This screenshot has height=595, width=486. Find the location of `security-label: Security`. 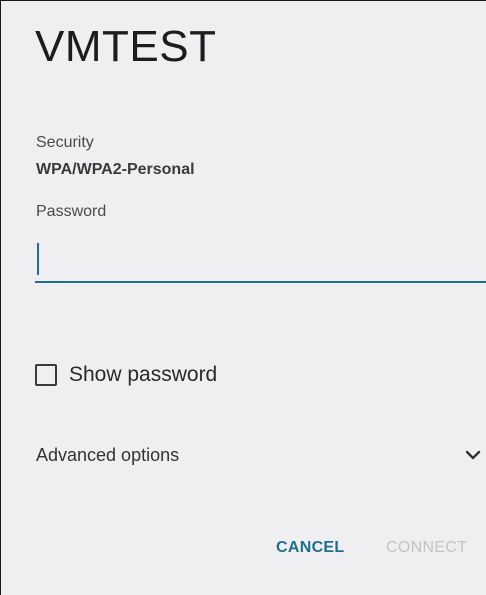

security-label: Security is located at coordinates (65, 142).